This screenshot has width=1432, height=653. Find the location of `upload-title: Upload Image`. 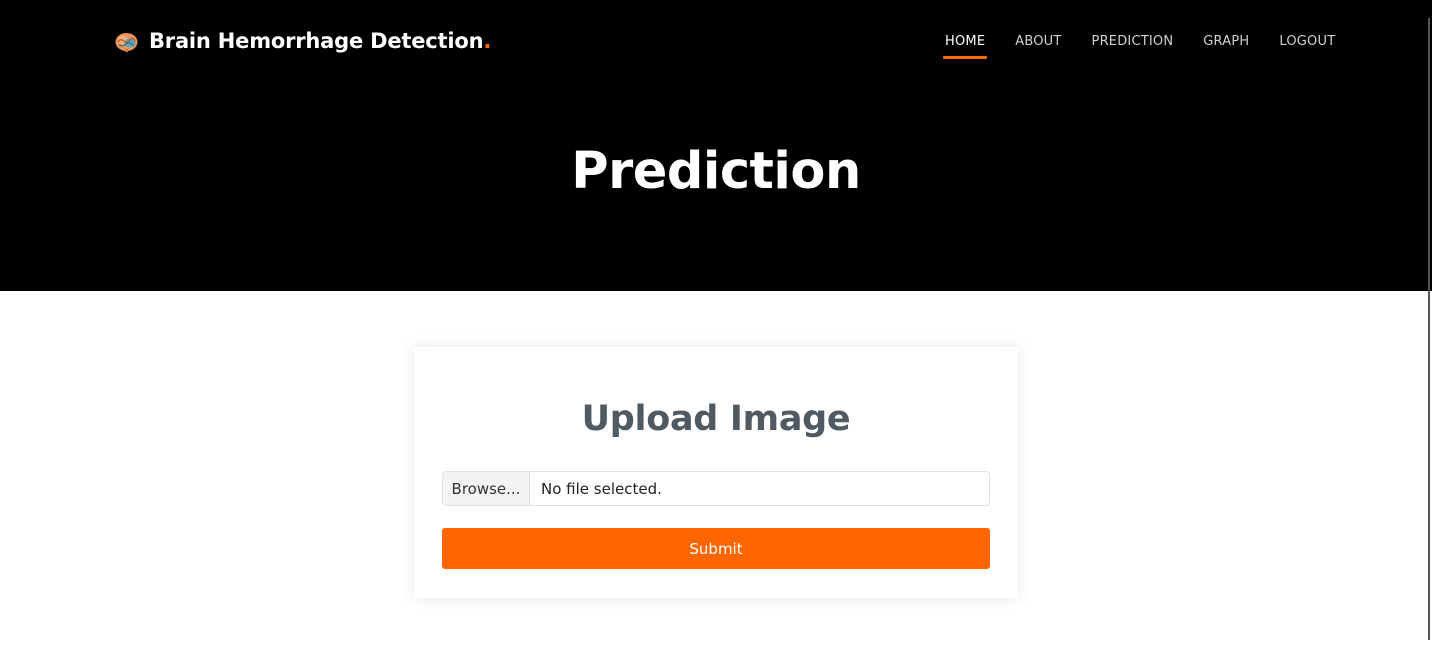

upload-title: Upload Image is located at coordinates (716, 419).